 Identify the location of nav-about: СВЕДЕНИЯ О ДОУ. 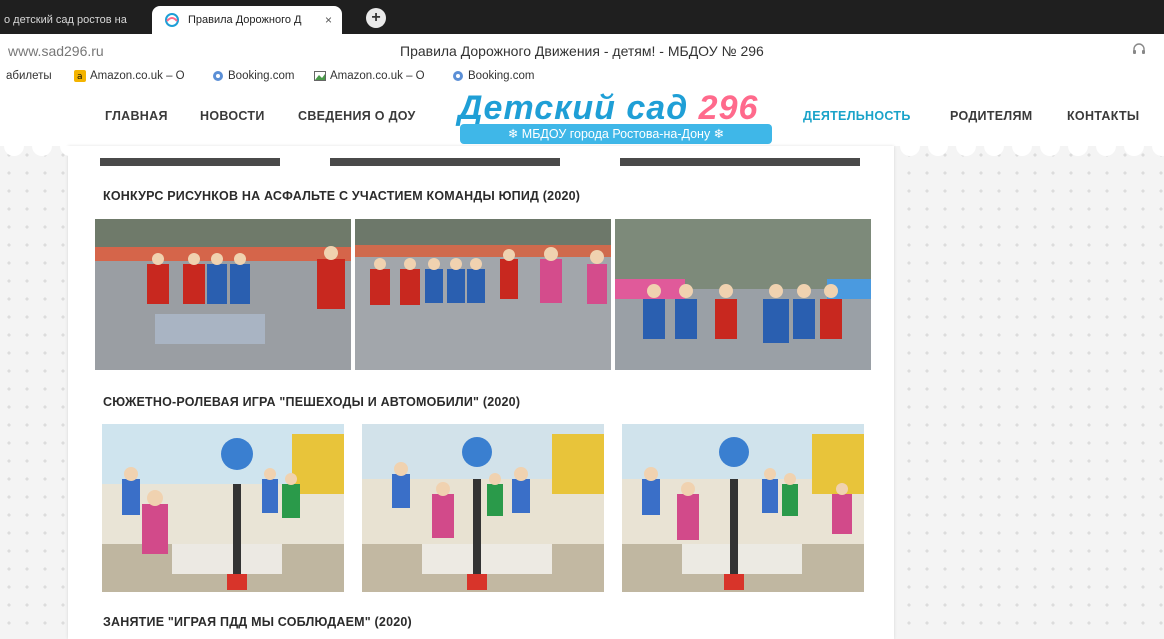
(357, 116).